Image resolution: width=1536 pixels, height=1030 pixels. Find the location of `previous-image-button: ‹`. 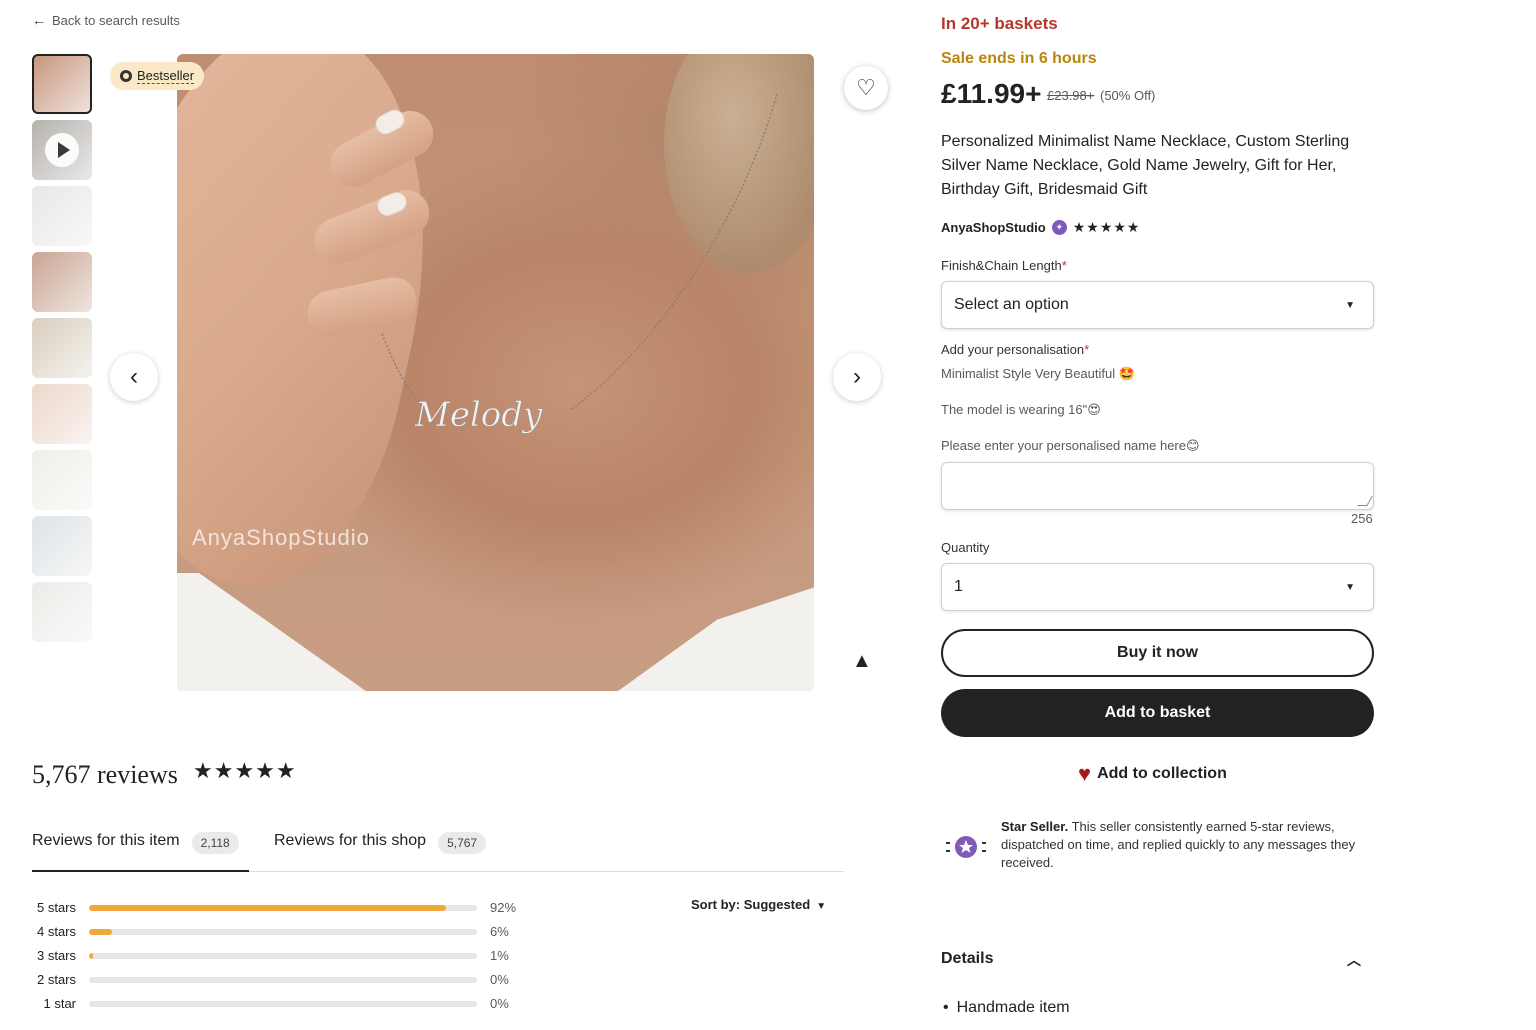

previous-image-button: ‹ is located at coordinates (134, 377).